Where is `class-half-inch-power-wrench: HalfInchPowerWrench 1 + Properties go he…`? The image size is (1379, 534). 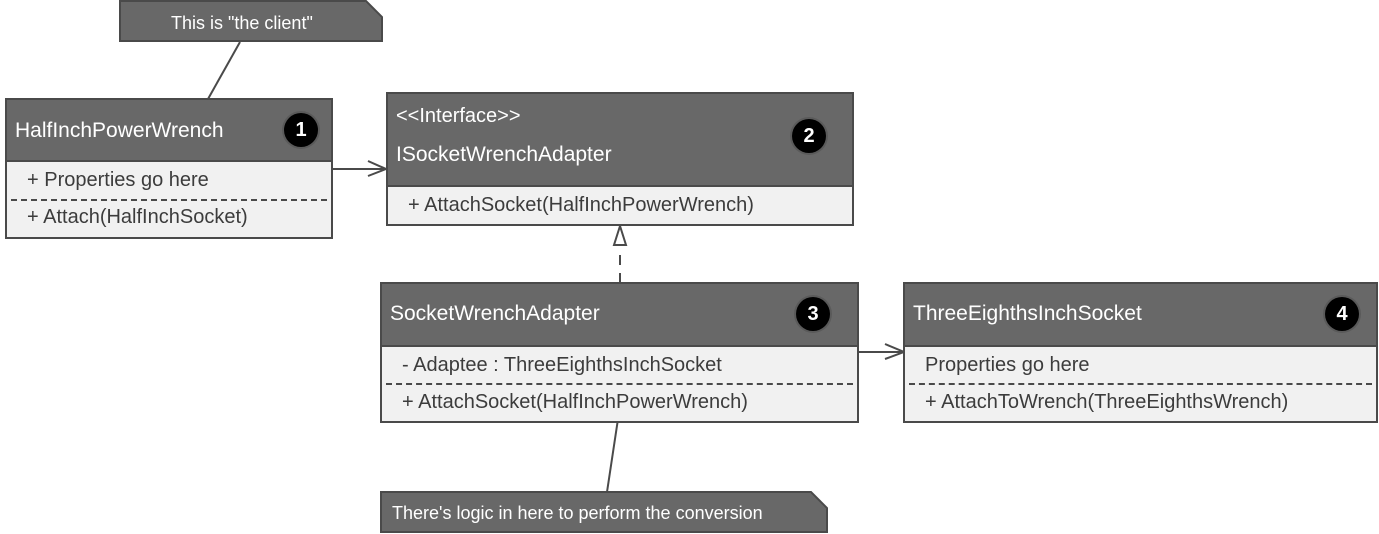 class-half-inch-power-wrench: HalfInchPowerWrench 1 + Properties go he… is located at coordinates (169, 168).